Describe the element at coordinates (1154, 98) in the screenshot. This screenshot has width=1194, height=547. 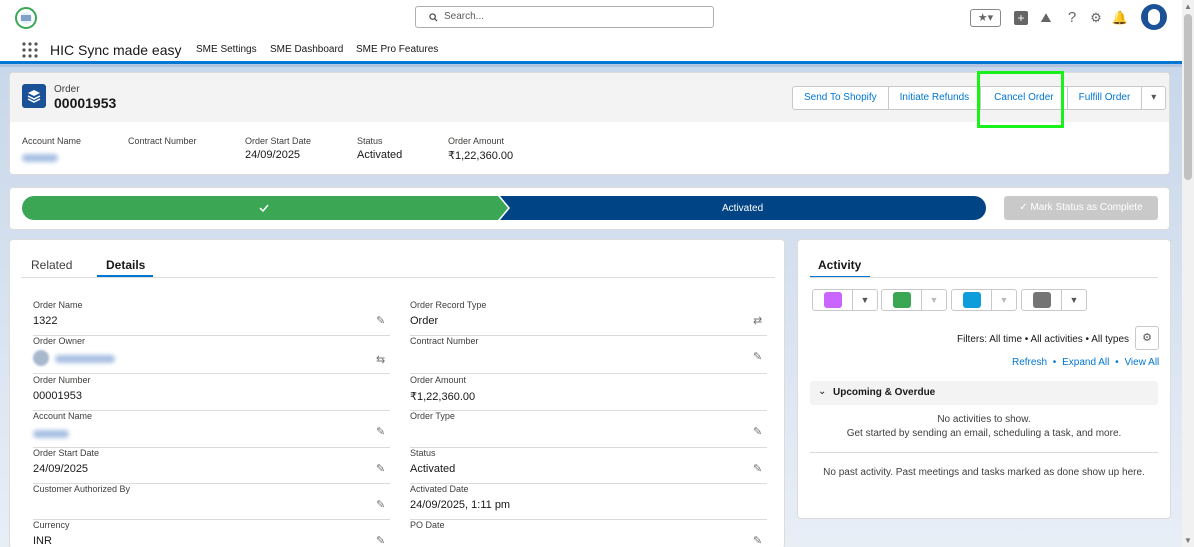
I see `more-actions-chevron-down-icon: ▾` at that location.